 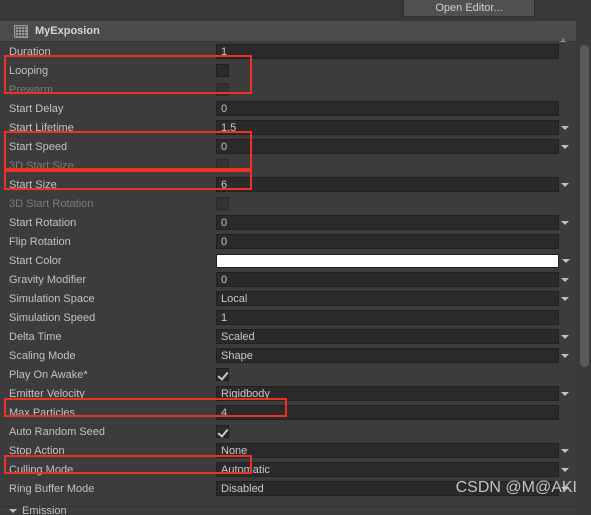 I want to click on property-label: 3D Start Rotation, so click(x=51, y=203).